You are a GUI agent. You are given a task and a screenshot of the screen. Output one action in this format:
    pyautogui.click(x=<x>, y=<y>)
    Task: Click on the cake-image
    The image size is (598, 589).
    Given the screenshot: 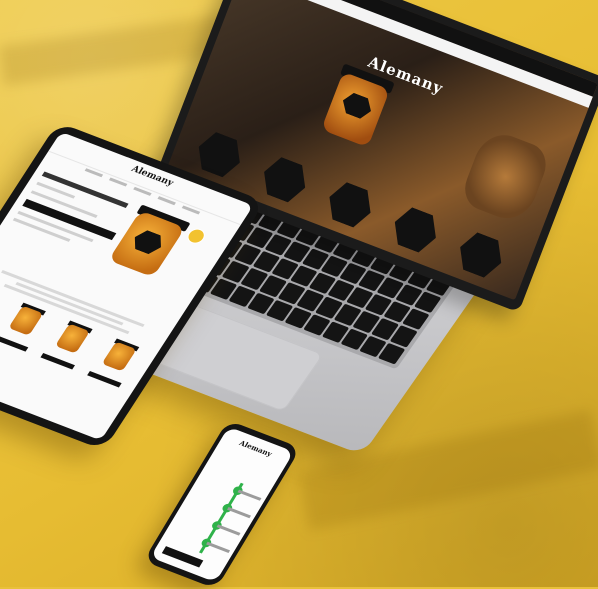 What is the action you would take?
    pyautogui.click(x=505, y=176)
    